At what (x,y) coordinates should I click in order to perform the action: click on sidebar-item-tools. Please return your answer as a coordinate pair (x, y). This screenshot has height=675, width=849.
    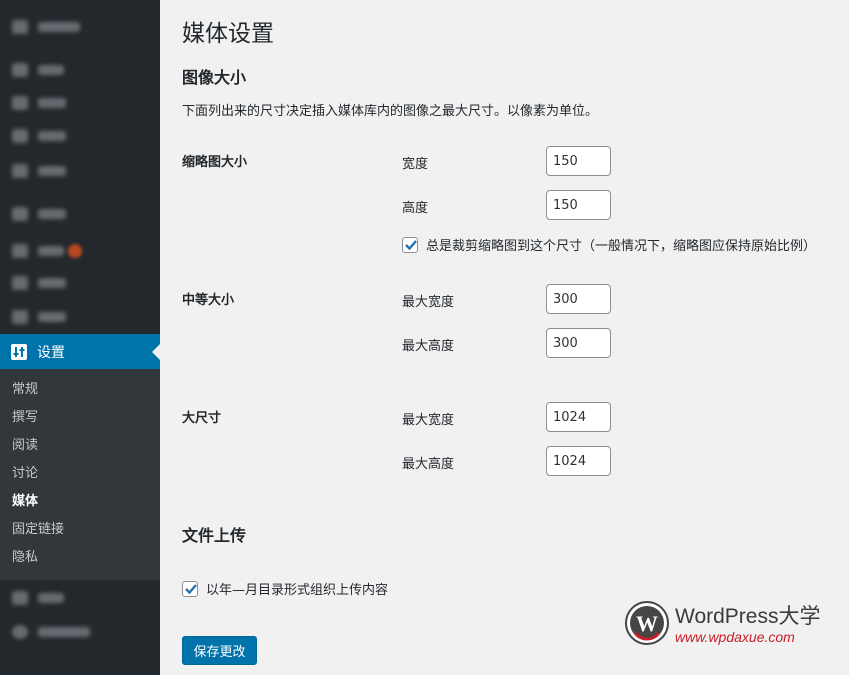
    Looking at the image, I should click on (39, 317).